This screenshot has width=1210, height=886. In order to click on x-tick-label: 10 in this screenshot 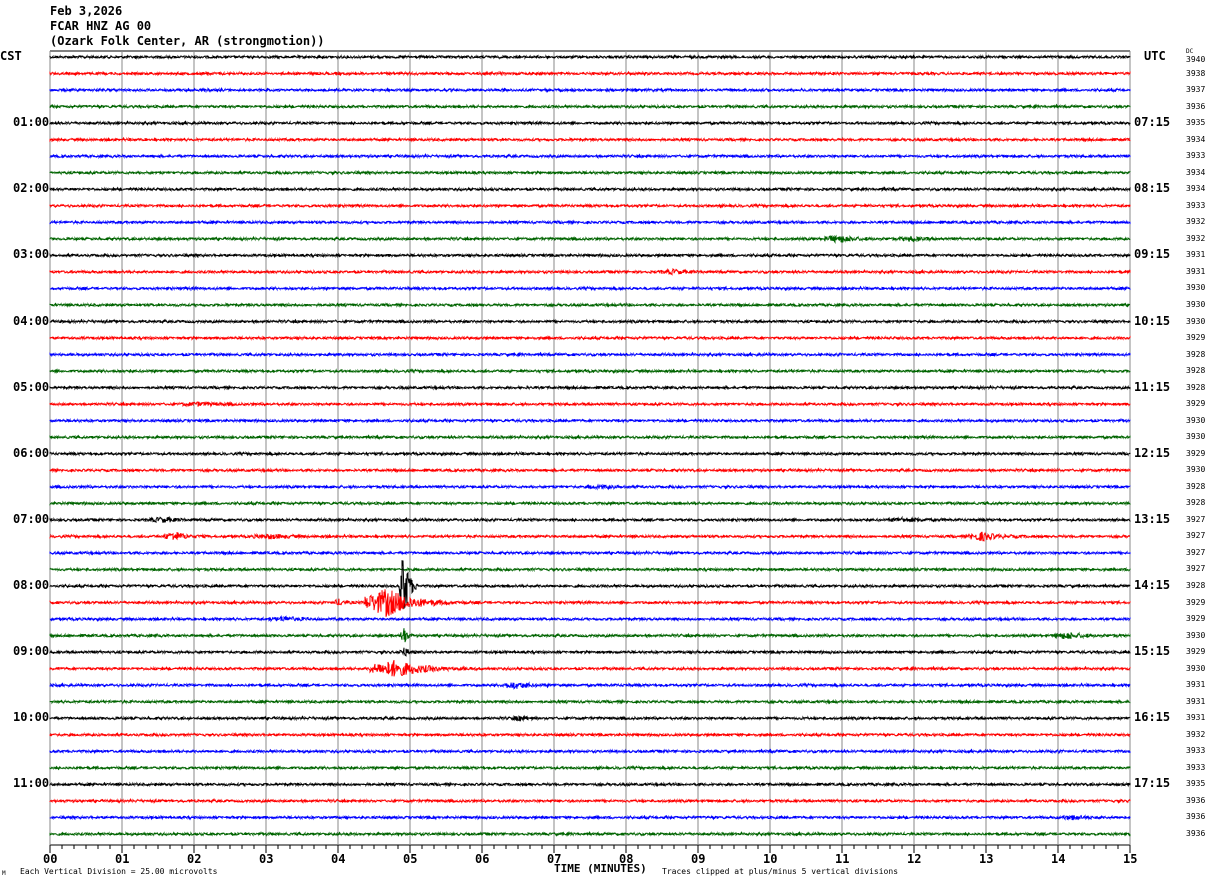, I will do `click(770, 859)`.